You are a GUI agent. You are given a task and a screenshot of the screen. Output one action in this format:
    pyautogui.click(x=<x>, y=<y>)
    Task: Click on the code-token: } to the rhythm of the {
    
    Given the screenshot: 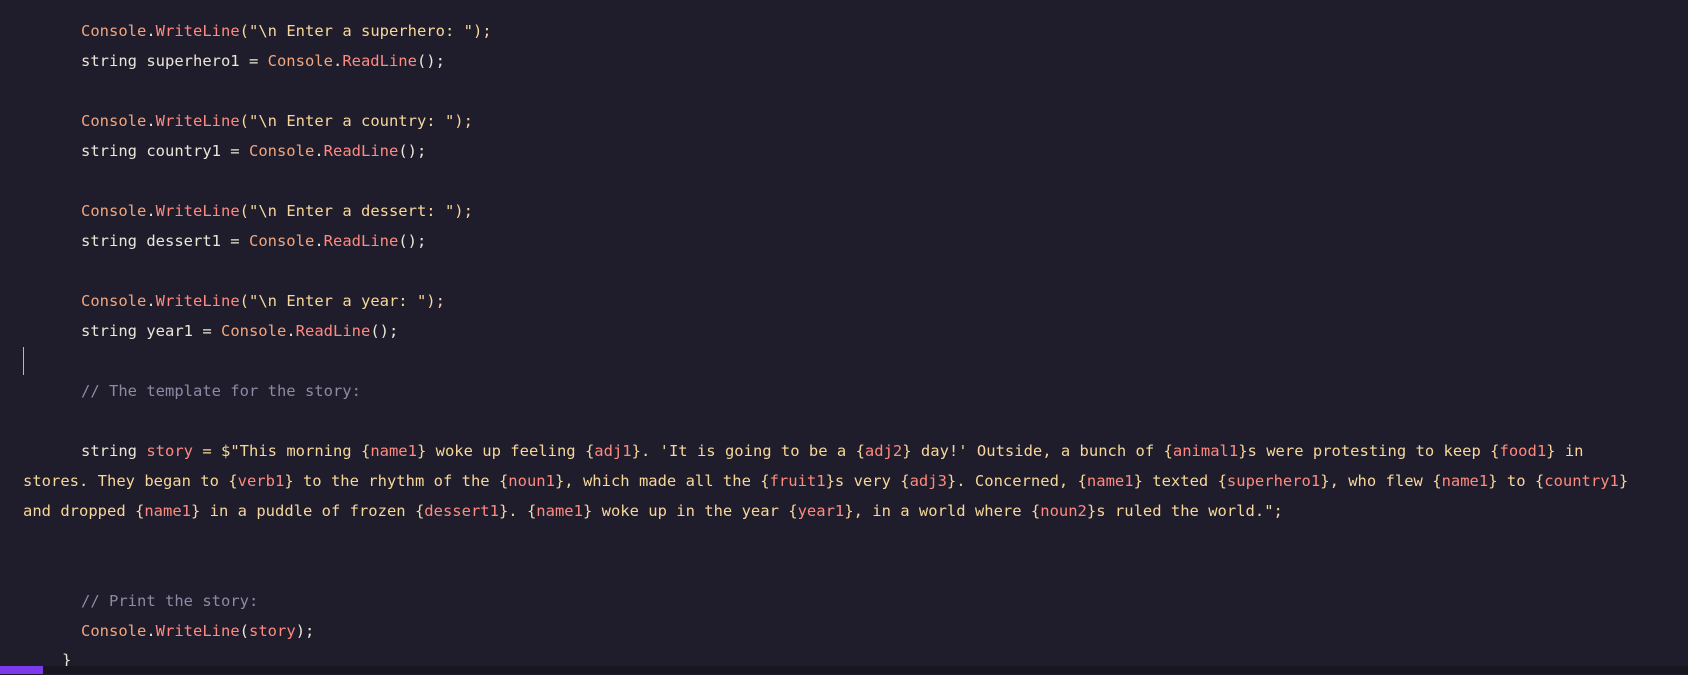 What is the action you would take?
    pyautogui.click(x=396, y=481)
    